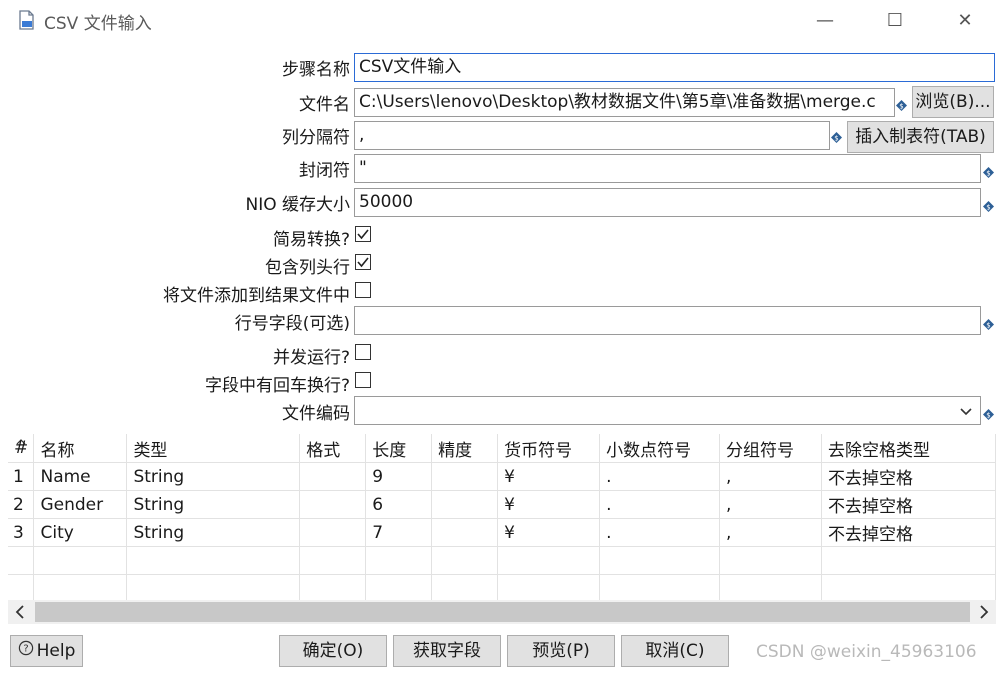 This screenshot has width=997, height=673. I want to click on scroll-right-icon, so click(984, 612).